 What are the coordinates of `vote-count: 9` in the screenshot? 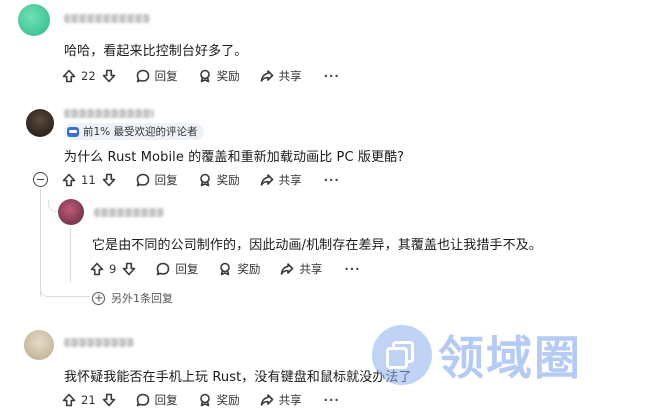 It's located at (113, 269).